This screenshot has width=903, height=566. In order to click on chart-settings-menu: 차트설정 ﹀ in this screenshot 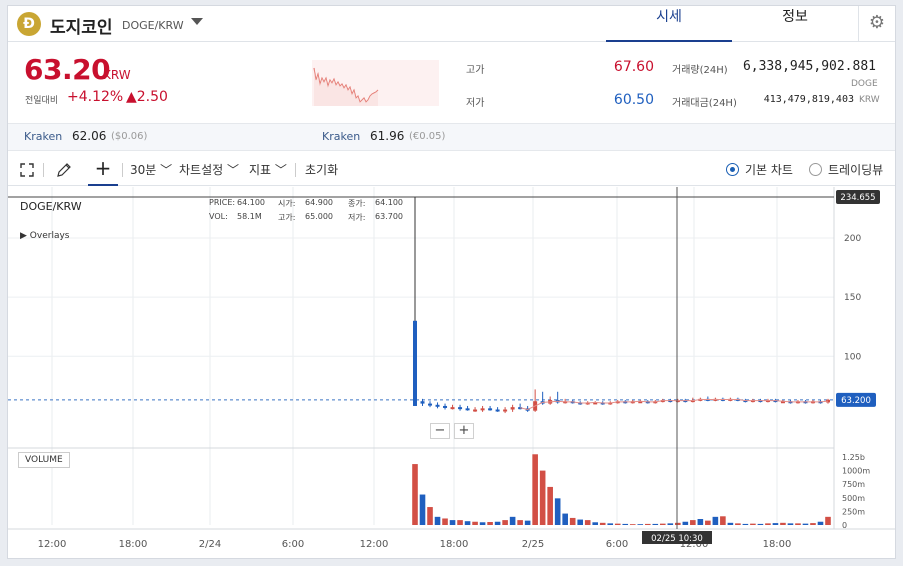, I will do `click(209, 169)`.